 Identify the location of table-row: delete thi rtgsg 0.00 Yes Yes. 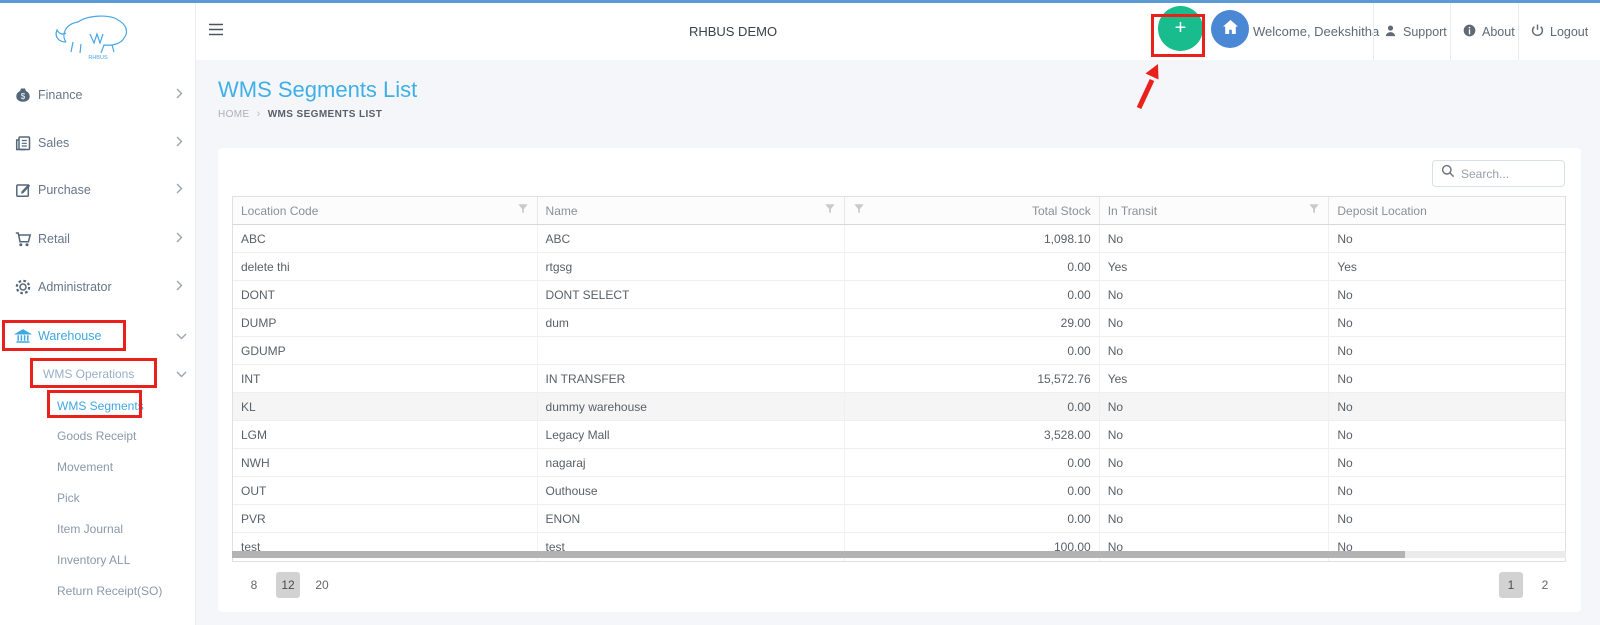
(899, 267).